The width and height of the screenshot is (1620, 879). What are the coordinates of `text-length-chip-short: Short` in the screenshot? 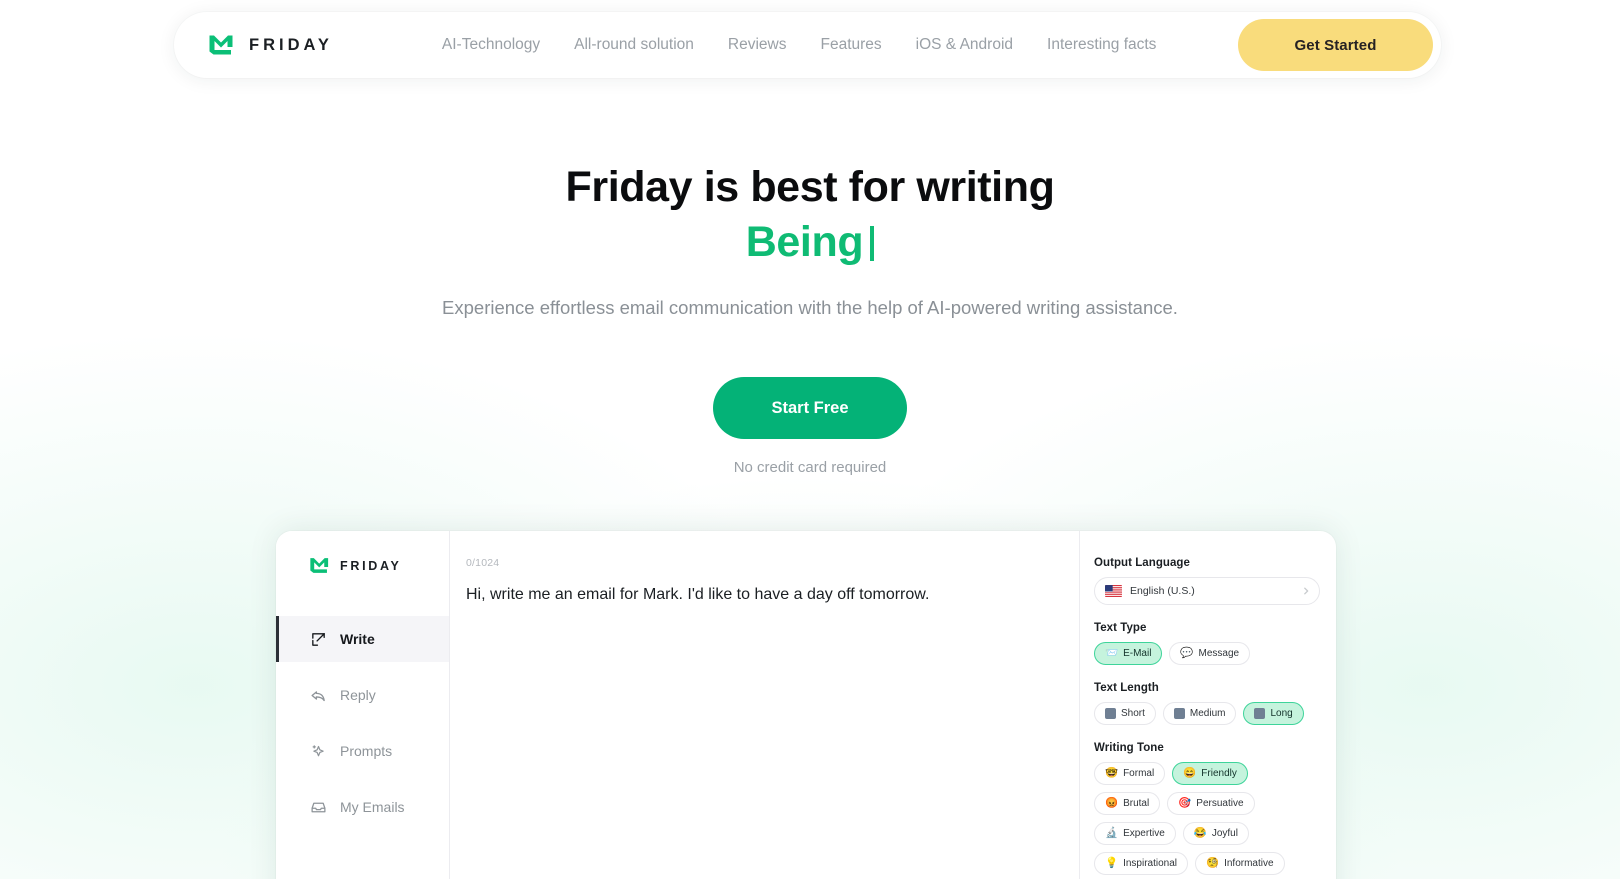 It's located at (1125, 713).